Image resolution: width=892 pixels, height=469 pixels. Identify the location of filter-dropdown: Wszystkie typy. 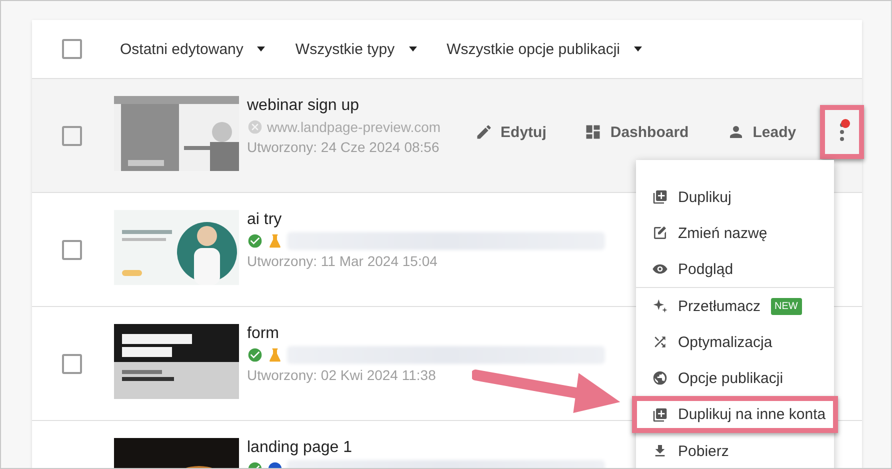
(357, 49).